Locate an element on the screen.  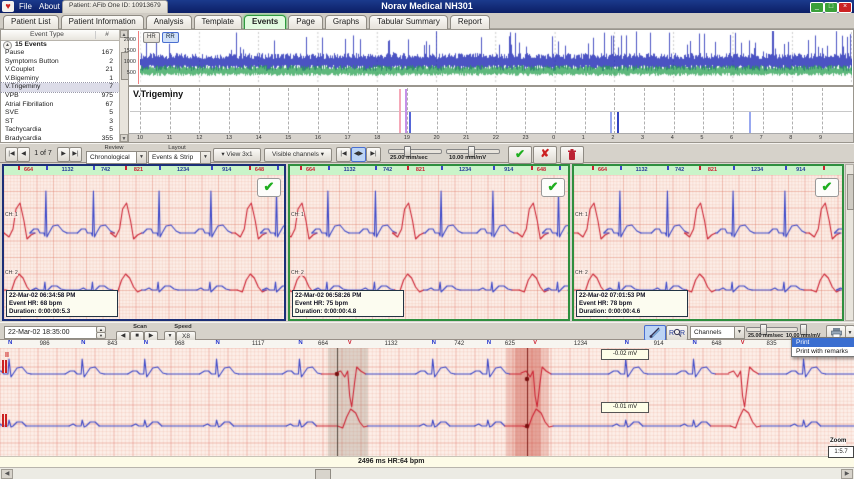
timeline-hour-label: 12 is located at coordinates (199, 138).